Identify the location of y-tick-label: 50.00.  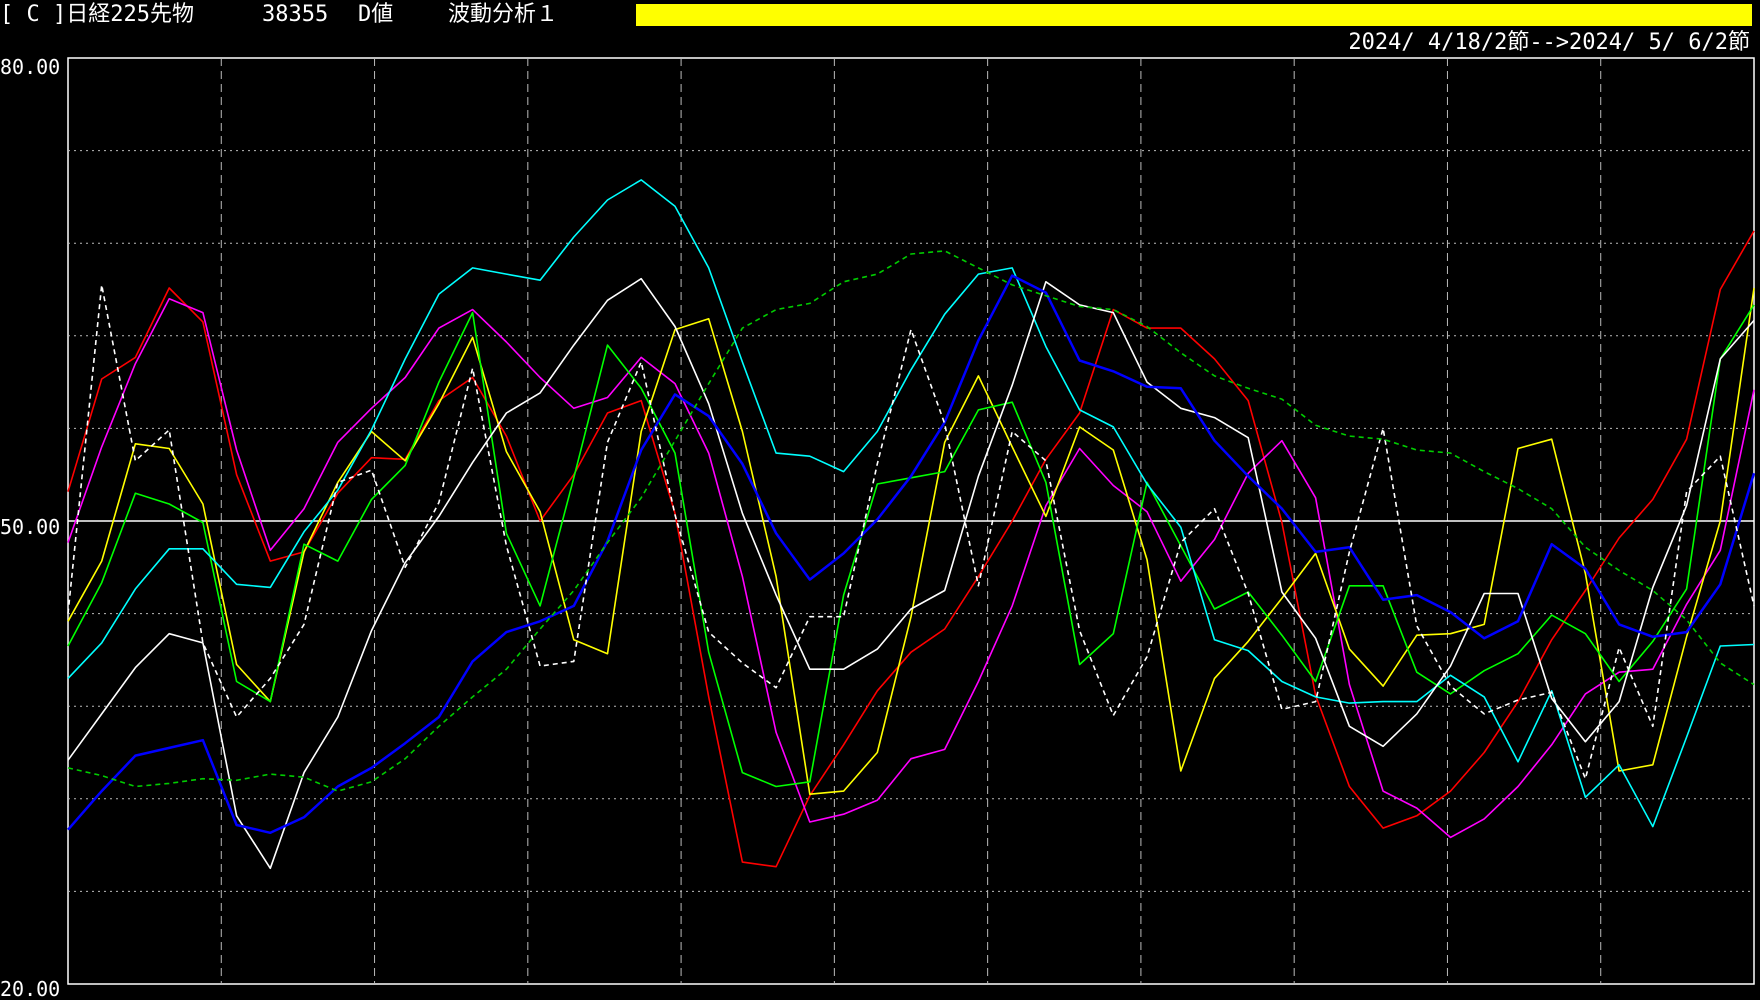
(30, 527).